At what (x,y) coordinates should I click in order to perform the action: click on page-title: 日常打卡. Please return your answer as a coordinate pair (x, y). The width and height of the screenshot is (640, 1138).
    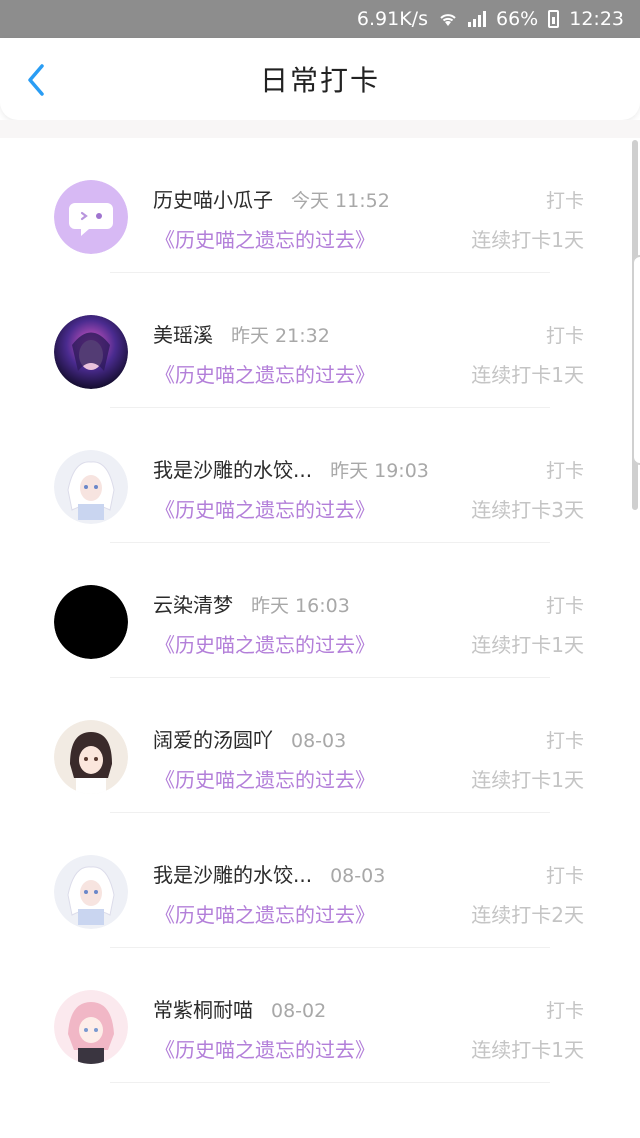
    Looking at the image, I should click on (319, 80).